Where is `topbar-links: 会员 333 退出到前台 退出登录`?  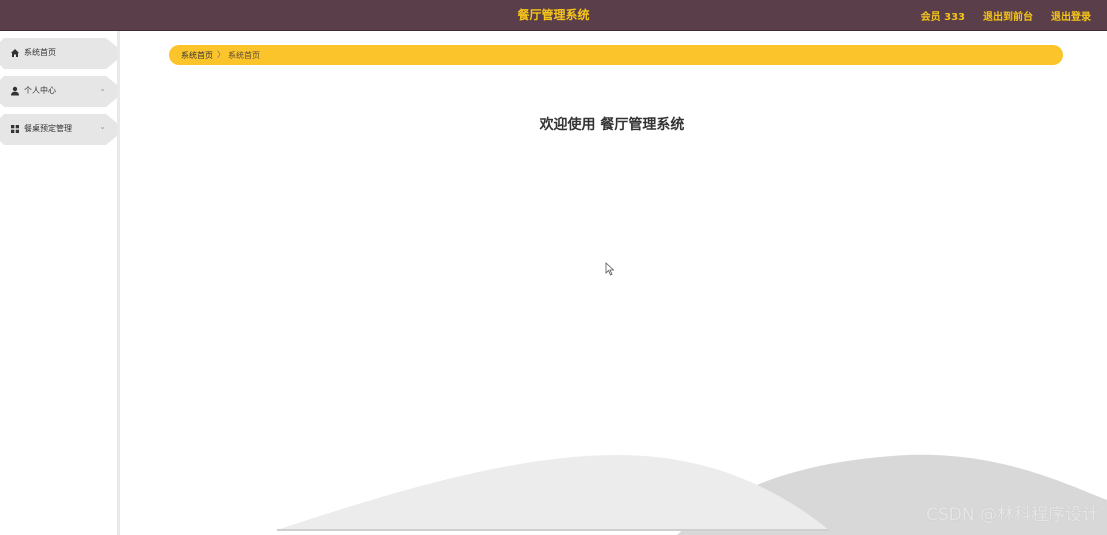 topbar-links: 会员 333 退出到前台 退出登录 is located at coordinates (1006, 15).